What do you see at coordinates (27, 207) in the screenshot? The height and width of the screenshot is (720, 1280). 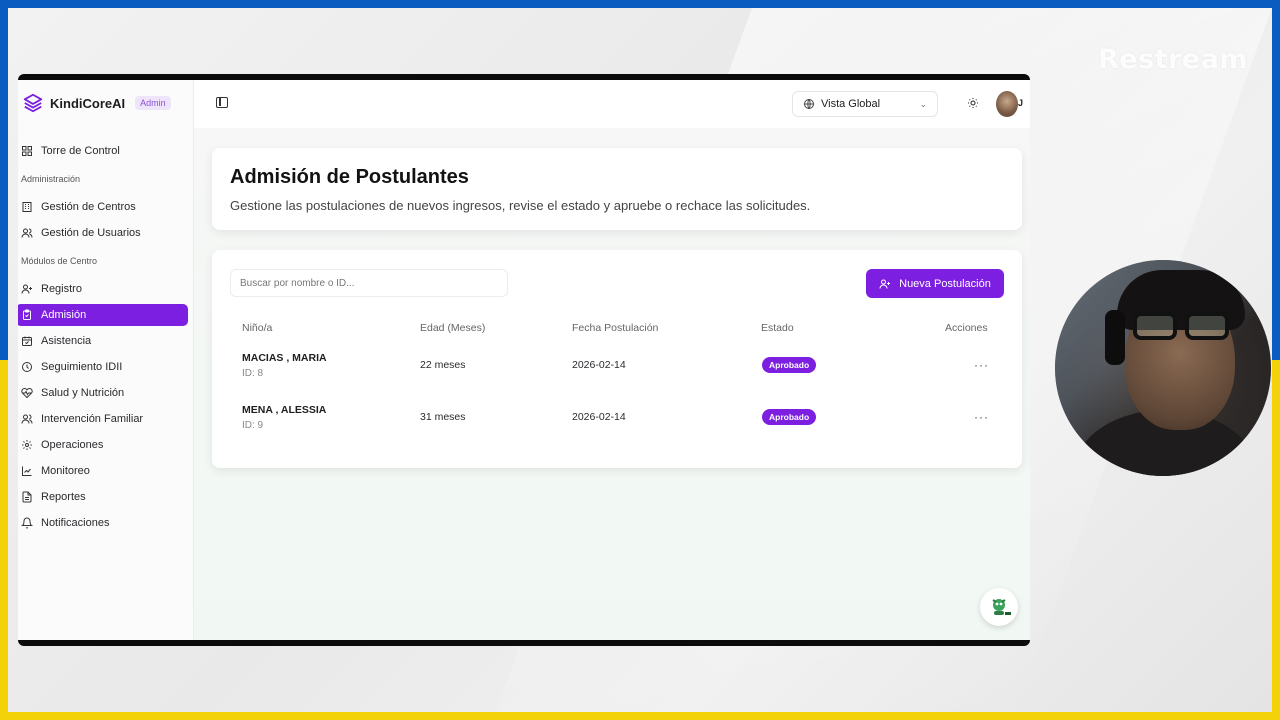 I see `building-icon` at bounding box center [27, 207].